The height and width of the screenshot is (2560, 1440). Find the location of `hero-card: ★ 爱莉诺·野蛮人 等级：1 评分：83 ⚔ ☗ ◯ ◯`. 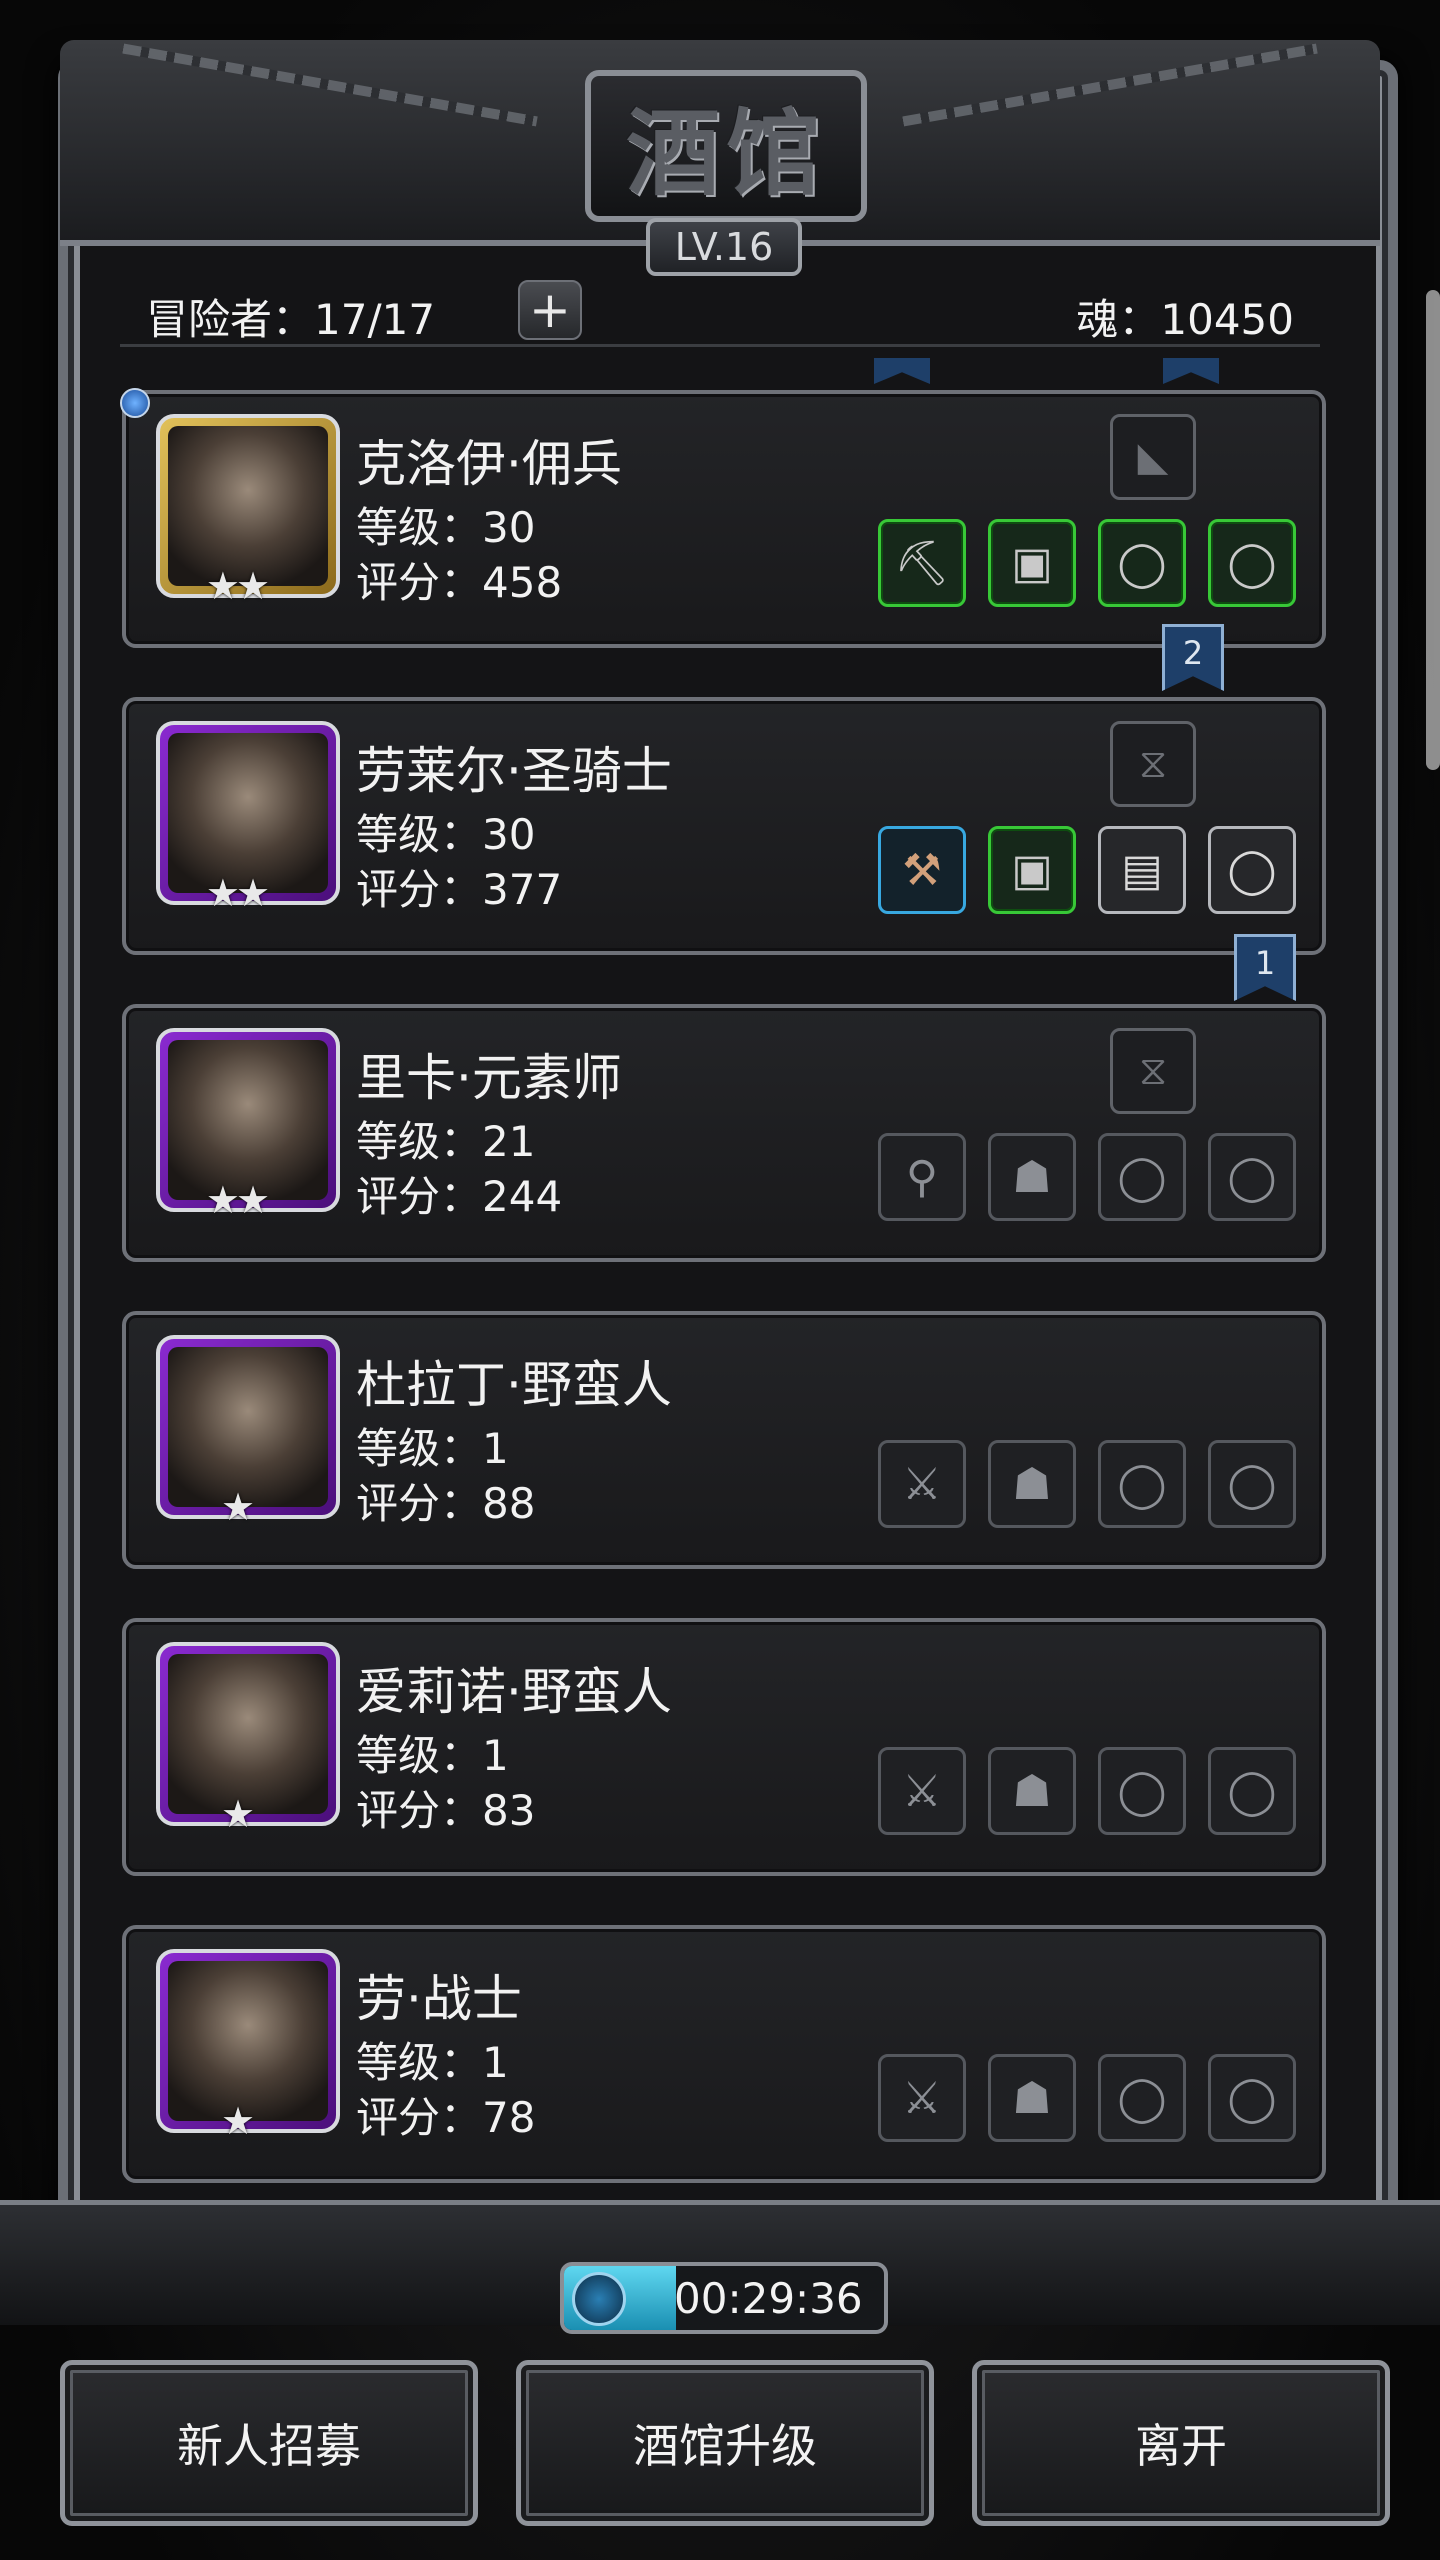

hero-card: ★ 爱莉诺·野蛮人 等级：1 评分：83 ⚔ ☗ ◯ ◯ is located at coordinates (724, 1747).